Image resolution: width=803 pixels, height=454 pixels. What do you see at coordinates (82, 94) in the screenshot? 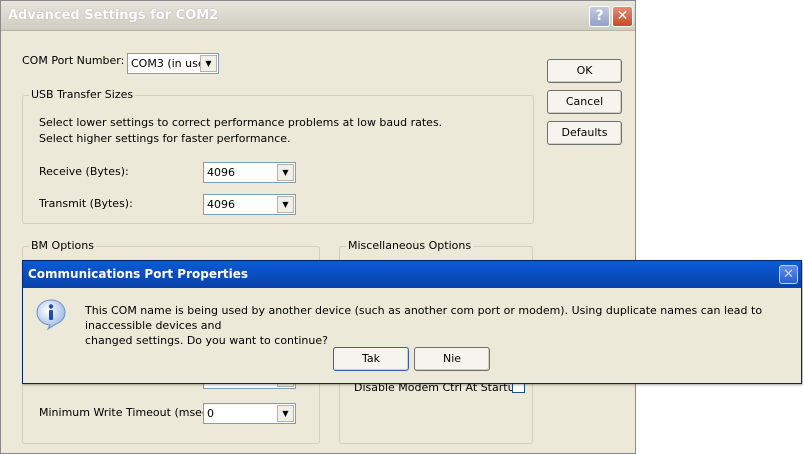
I see `usb-transfer-legend: USB Transfer Sizes` at bounding box center [82, 94].